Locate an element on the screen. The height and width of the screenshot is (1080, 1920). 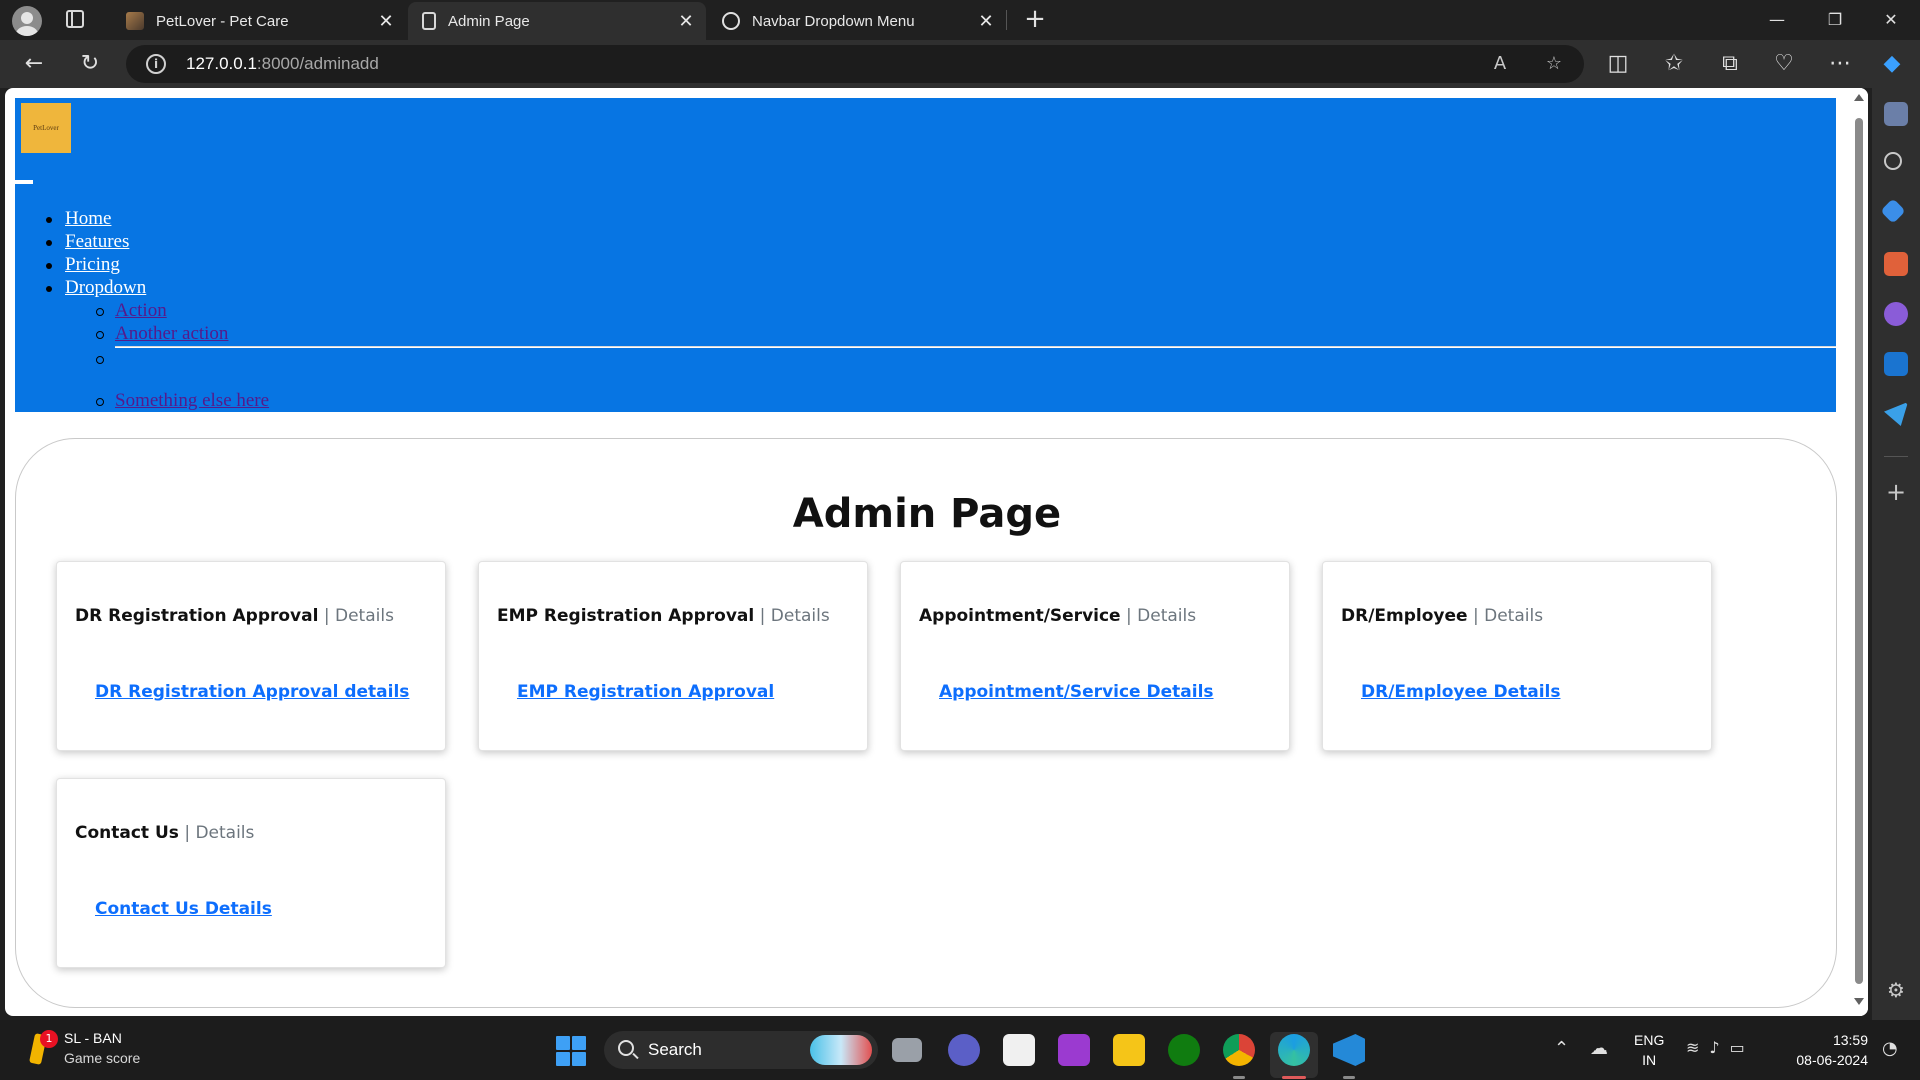
tools-icon is located at coordinates (1896, 264).